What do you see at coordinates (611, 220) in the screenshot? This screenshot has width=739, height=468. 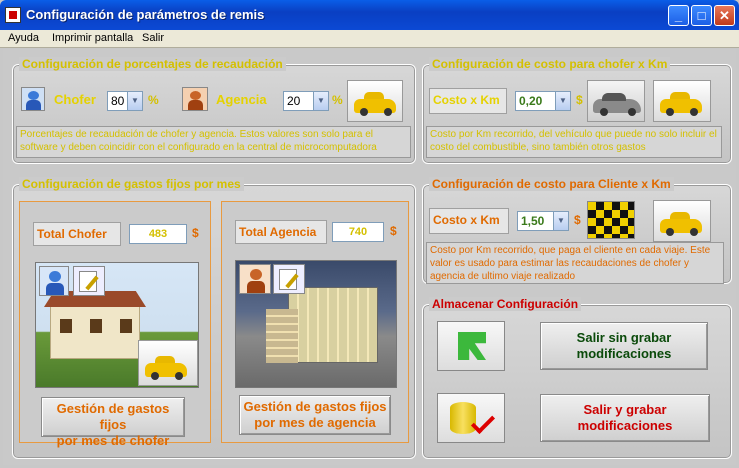 I see `checkered-flag-icon` at bounding box center [611, 220].